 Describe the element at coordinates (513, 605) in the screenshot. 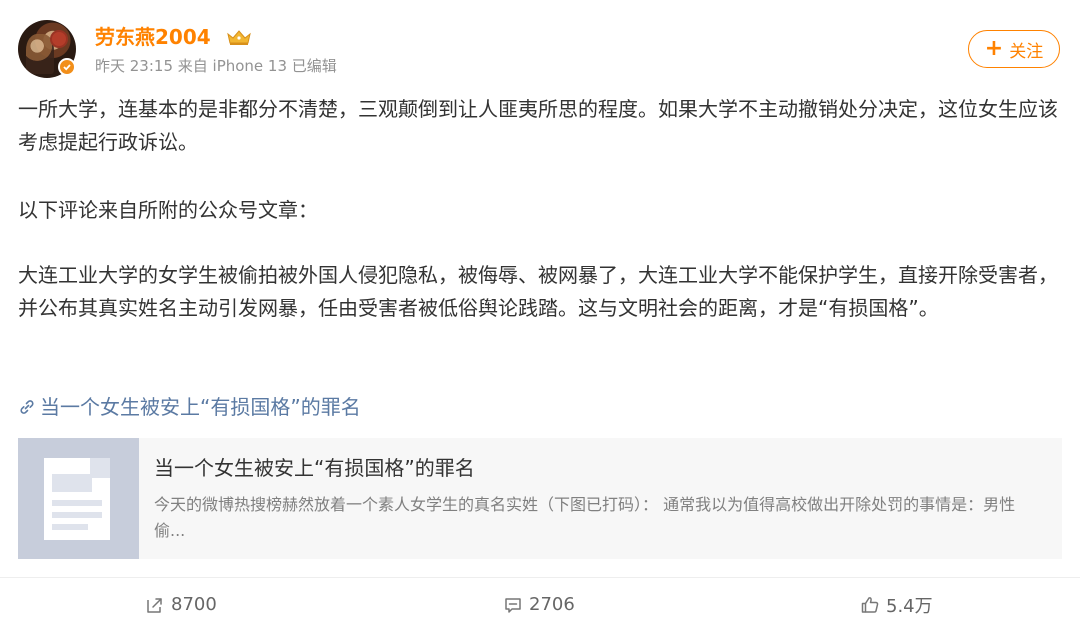

I see `comment-icon` at that location.